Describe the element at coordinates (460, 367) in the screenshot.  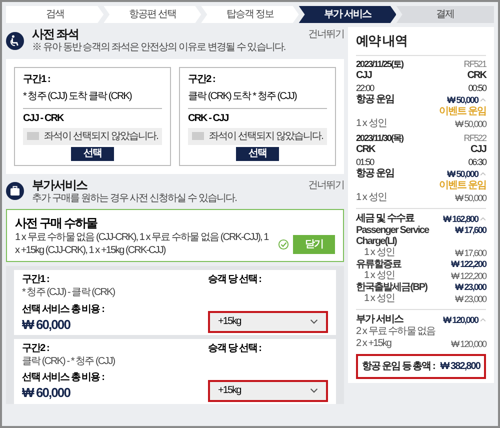
I see `total-amount: ₩ 382,800` at that location.